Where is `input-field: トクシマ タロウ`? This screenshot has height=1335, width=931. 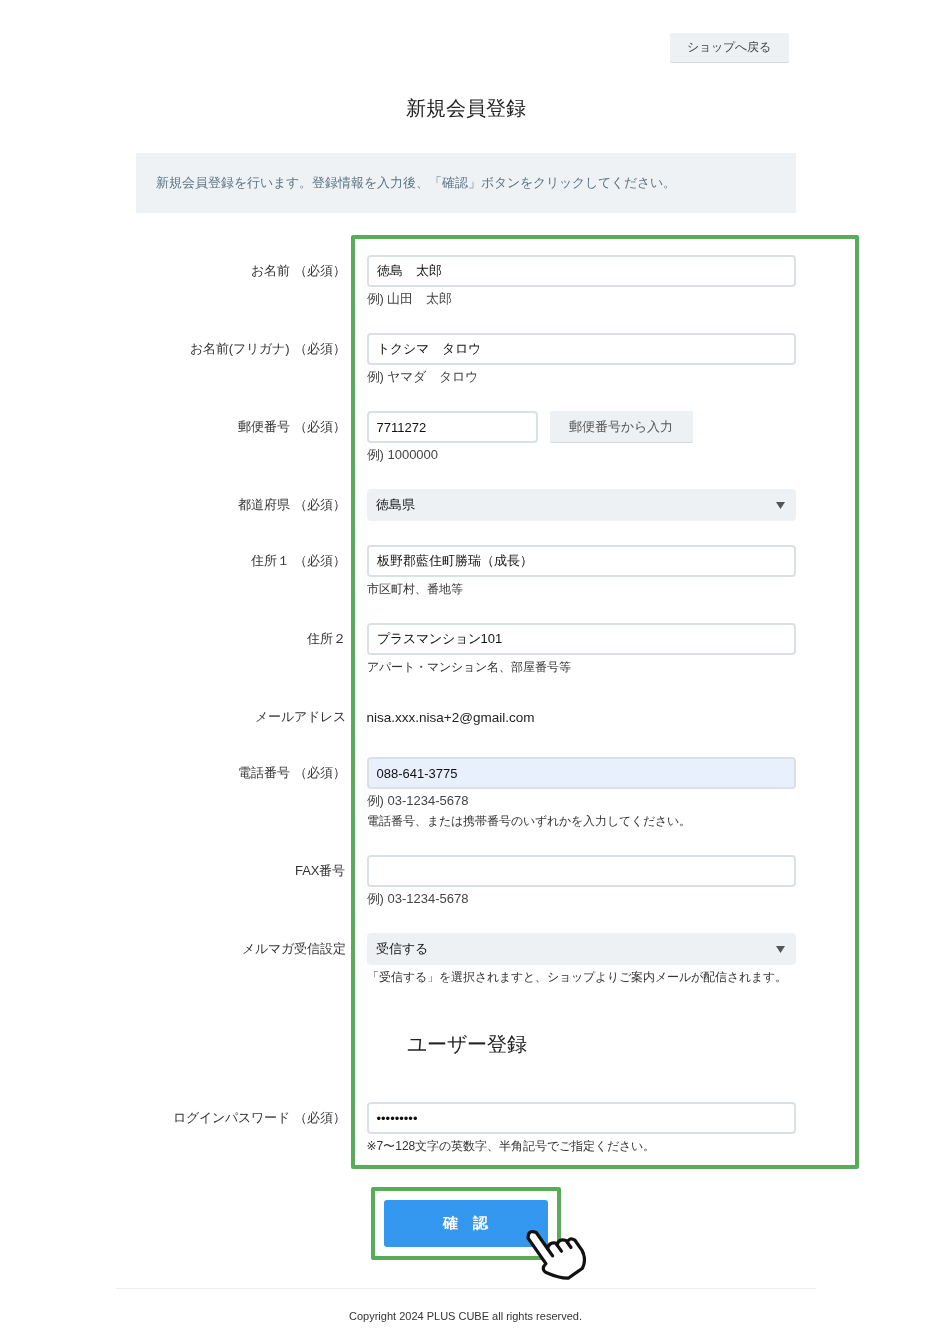
input-field: トクシマ タロウ is located at coordinates (581, 349).